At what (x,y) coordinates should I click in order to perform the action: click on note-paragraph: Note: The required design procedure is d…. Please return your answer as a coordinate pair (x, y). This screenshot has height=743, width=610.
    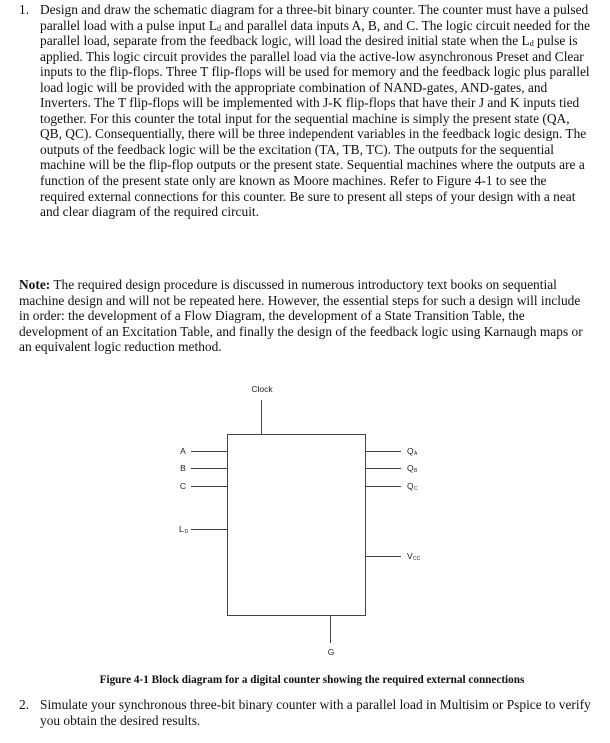
    Looking at the image, I should click on (304, 316).